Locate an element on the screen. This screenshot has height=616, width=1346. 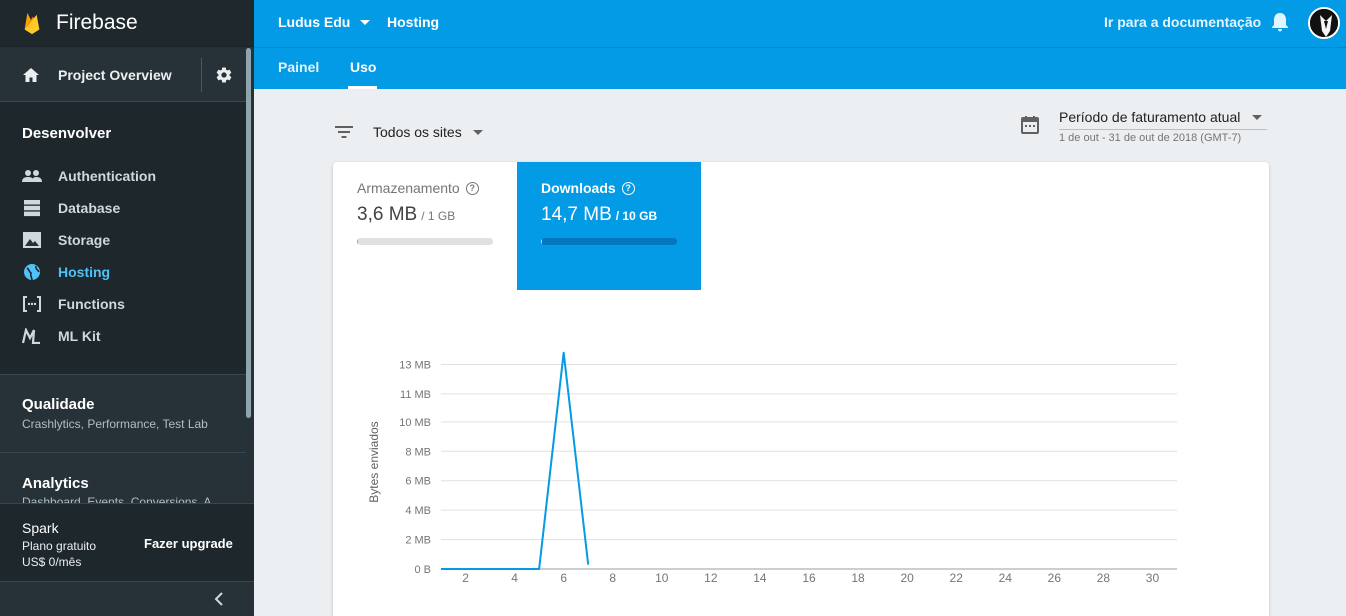
home-icon is located at coordinates (31, 74).